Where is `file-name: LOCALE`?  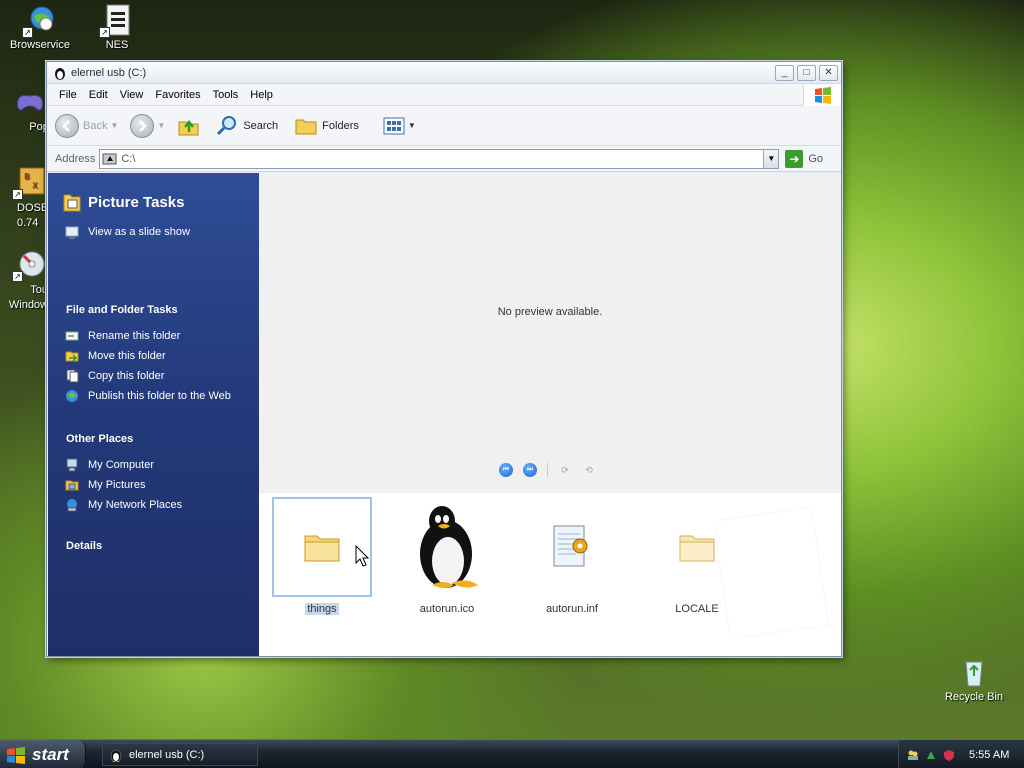
file-name: LOCALE is located at coordinates (697, 609).